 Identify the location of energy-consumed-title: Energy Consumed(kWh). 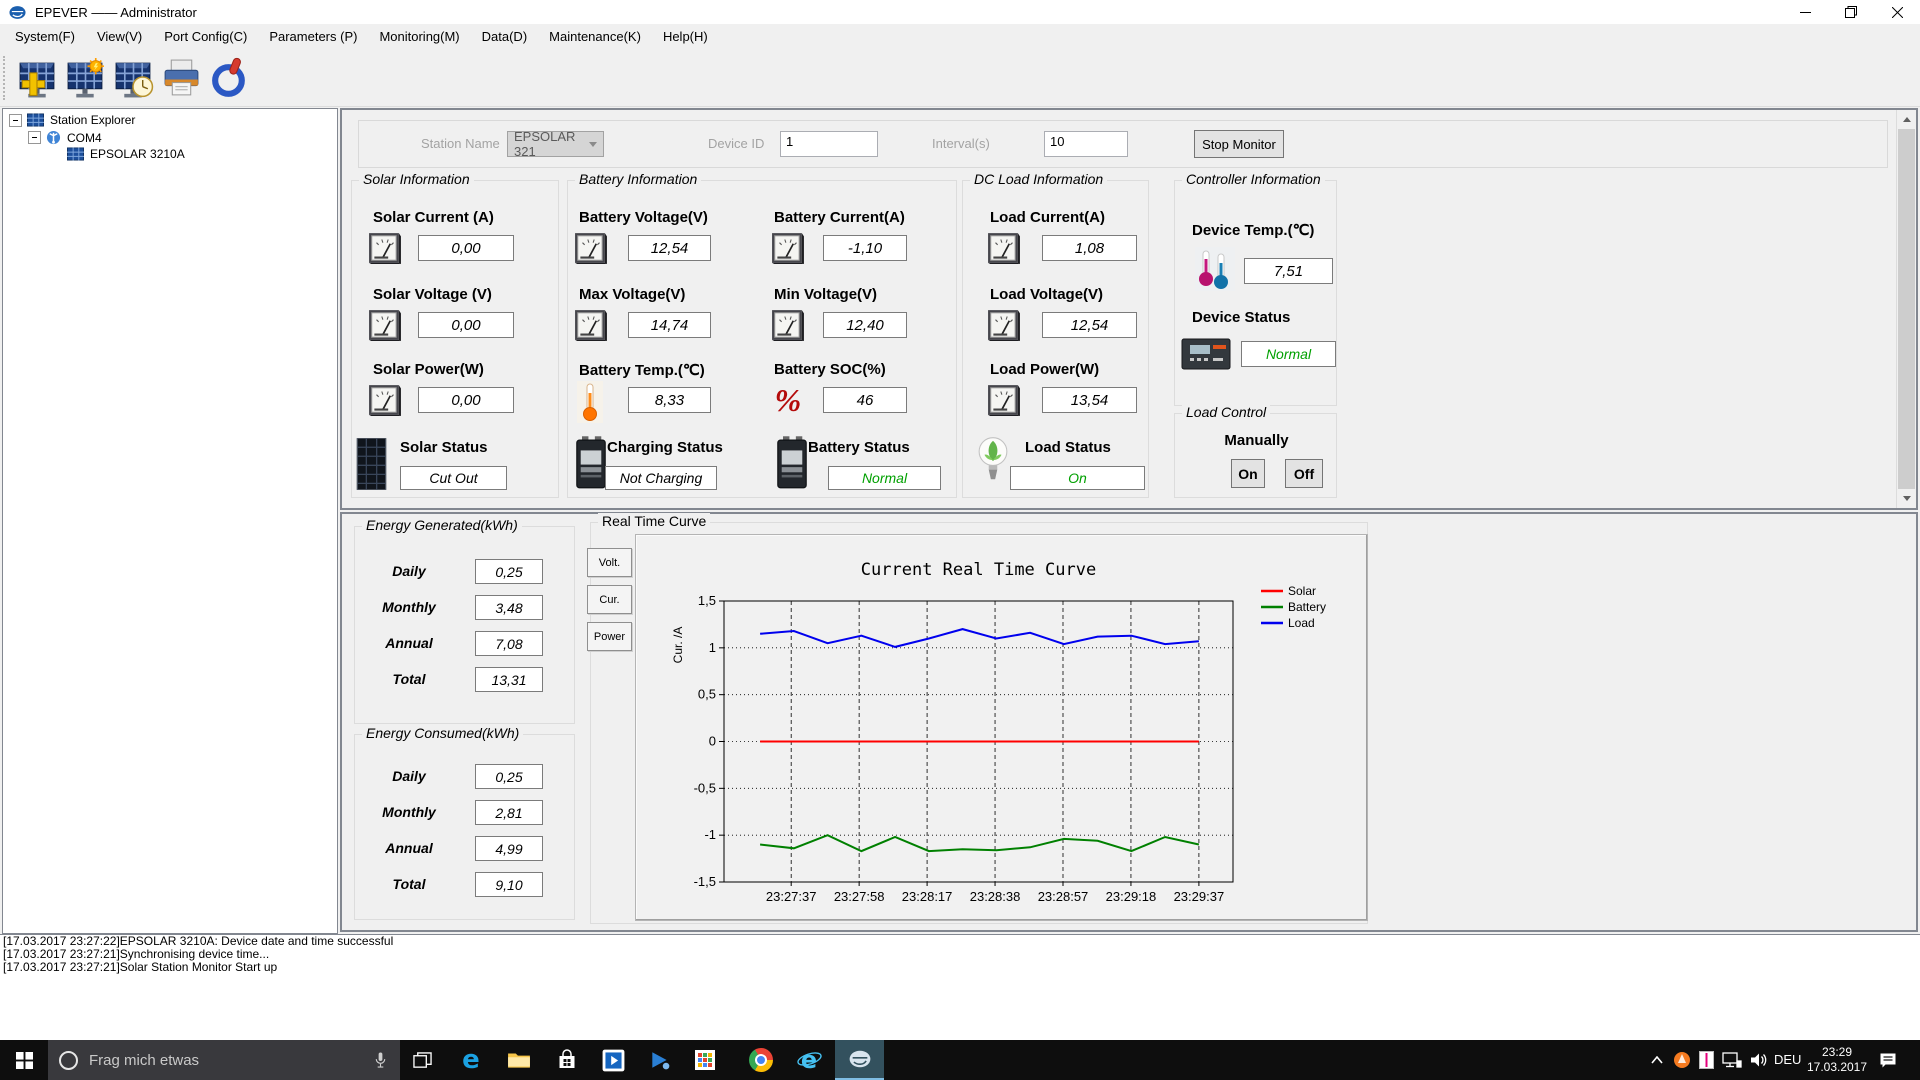
(443, 733).